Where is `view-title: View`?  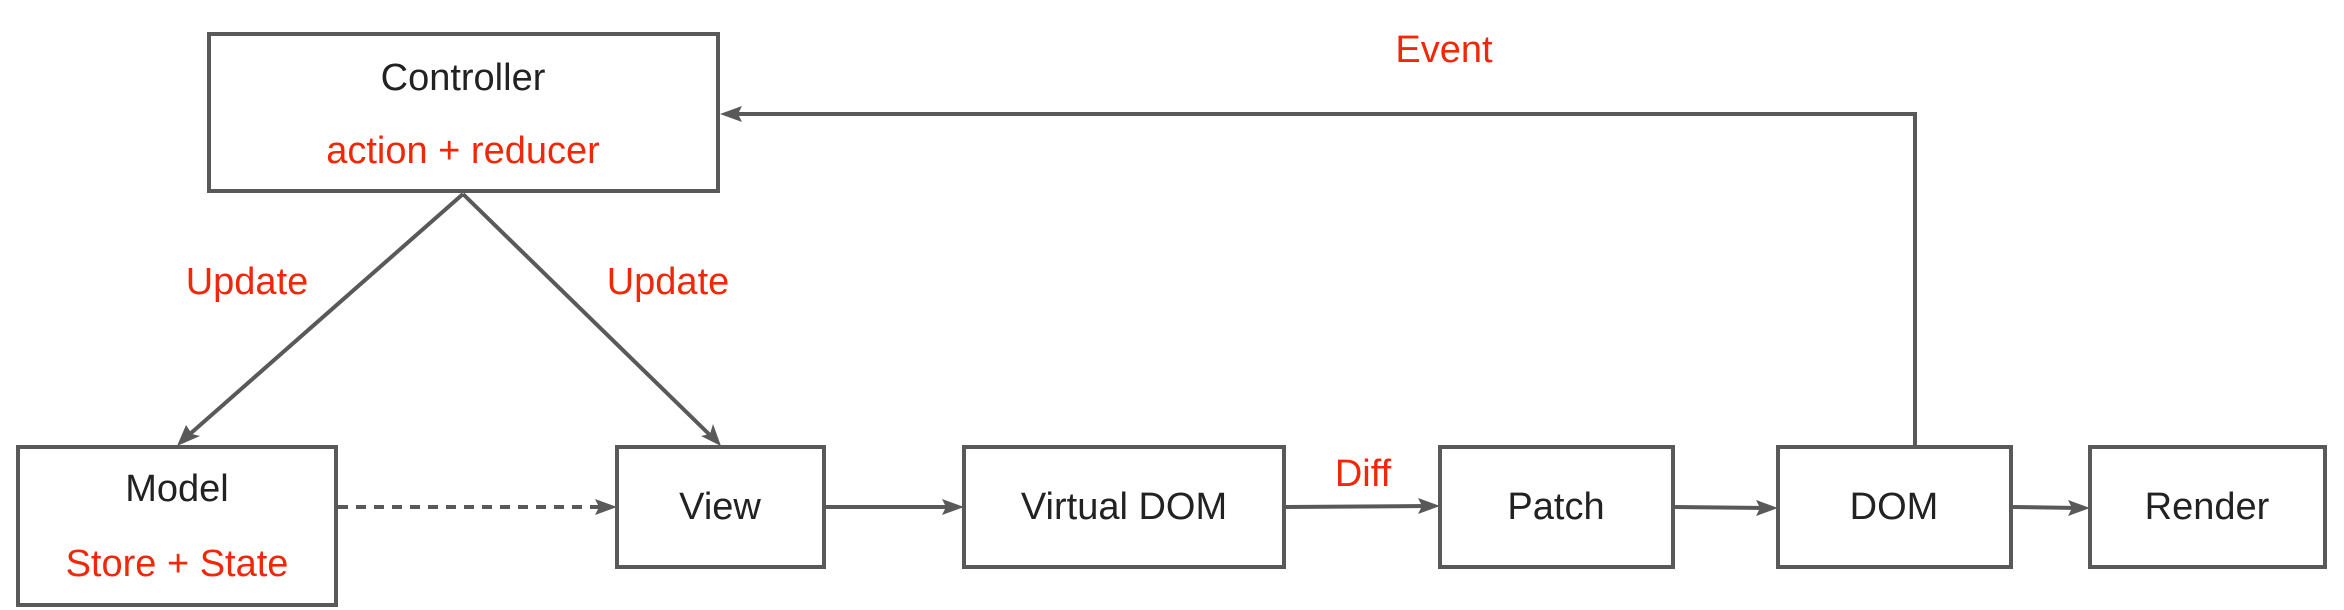
view-title: View is located at coordinates (720, 507).